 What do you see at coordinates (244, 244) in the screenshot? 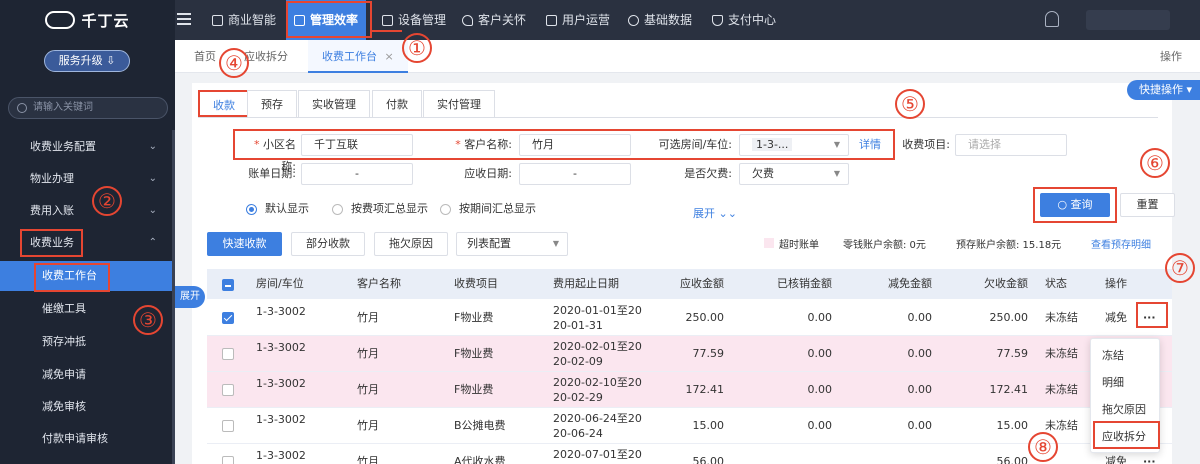
I see `quick-collect-button: 快速收款` at bounding box center [244, 244].